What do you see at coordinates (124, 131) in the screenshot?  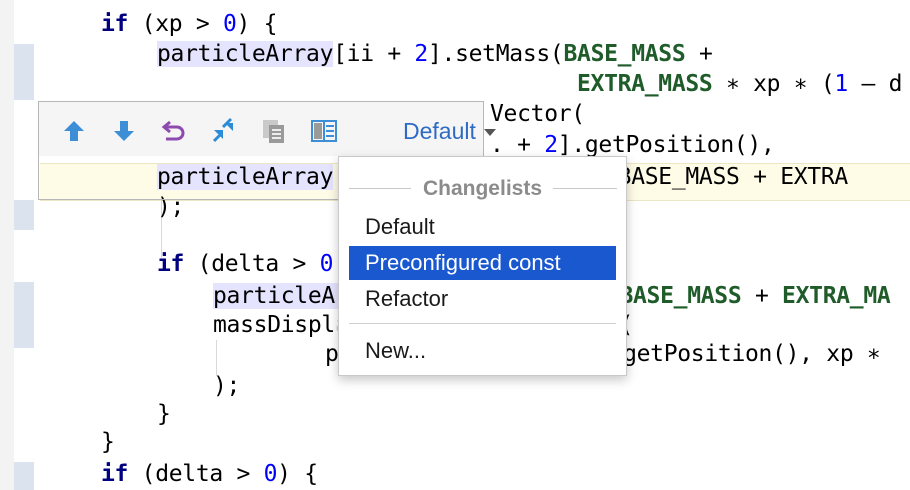 I see `next-difference-icon` at bounding box center [124, 131].